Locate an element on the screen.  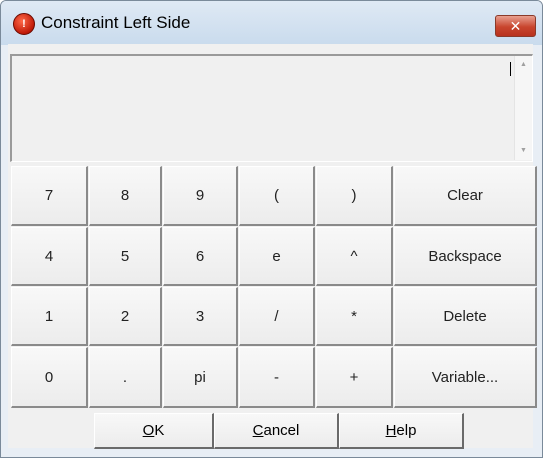
title-bar: ! Constraint Left Side ✕ is located at coordinates (271, 23).